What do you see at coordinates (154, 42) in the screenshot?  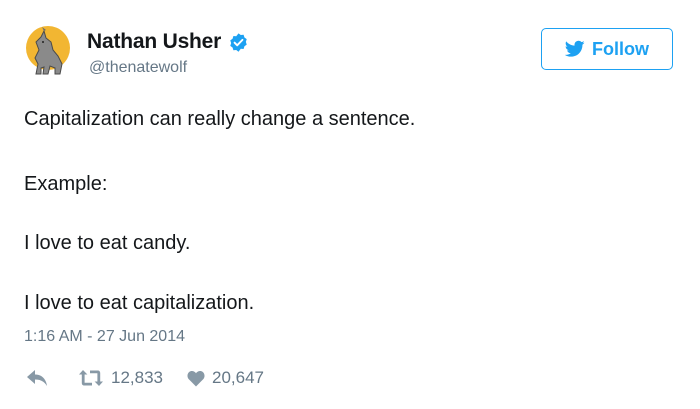 I see `display-name: Nathan Usher` at bounding box center [154, 42].